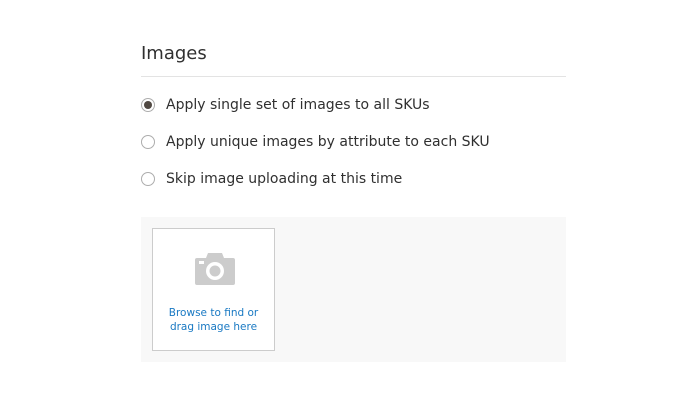 The height and width of the screenshot is (400, 700). What do you see at coordinates (284, 179) in the screenshot?
I see `option-label-skip-image-uploading: Skip image uploading at this time` at bounding box center [284, 179].